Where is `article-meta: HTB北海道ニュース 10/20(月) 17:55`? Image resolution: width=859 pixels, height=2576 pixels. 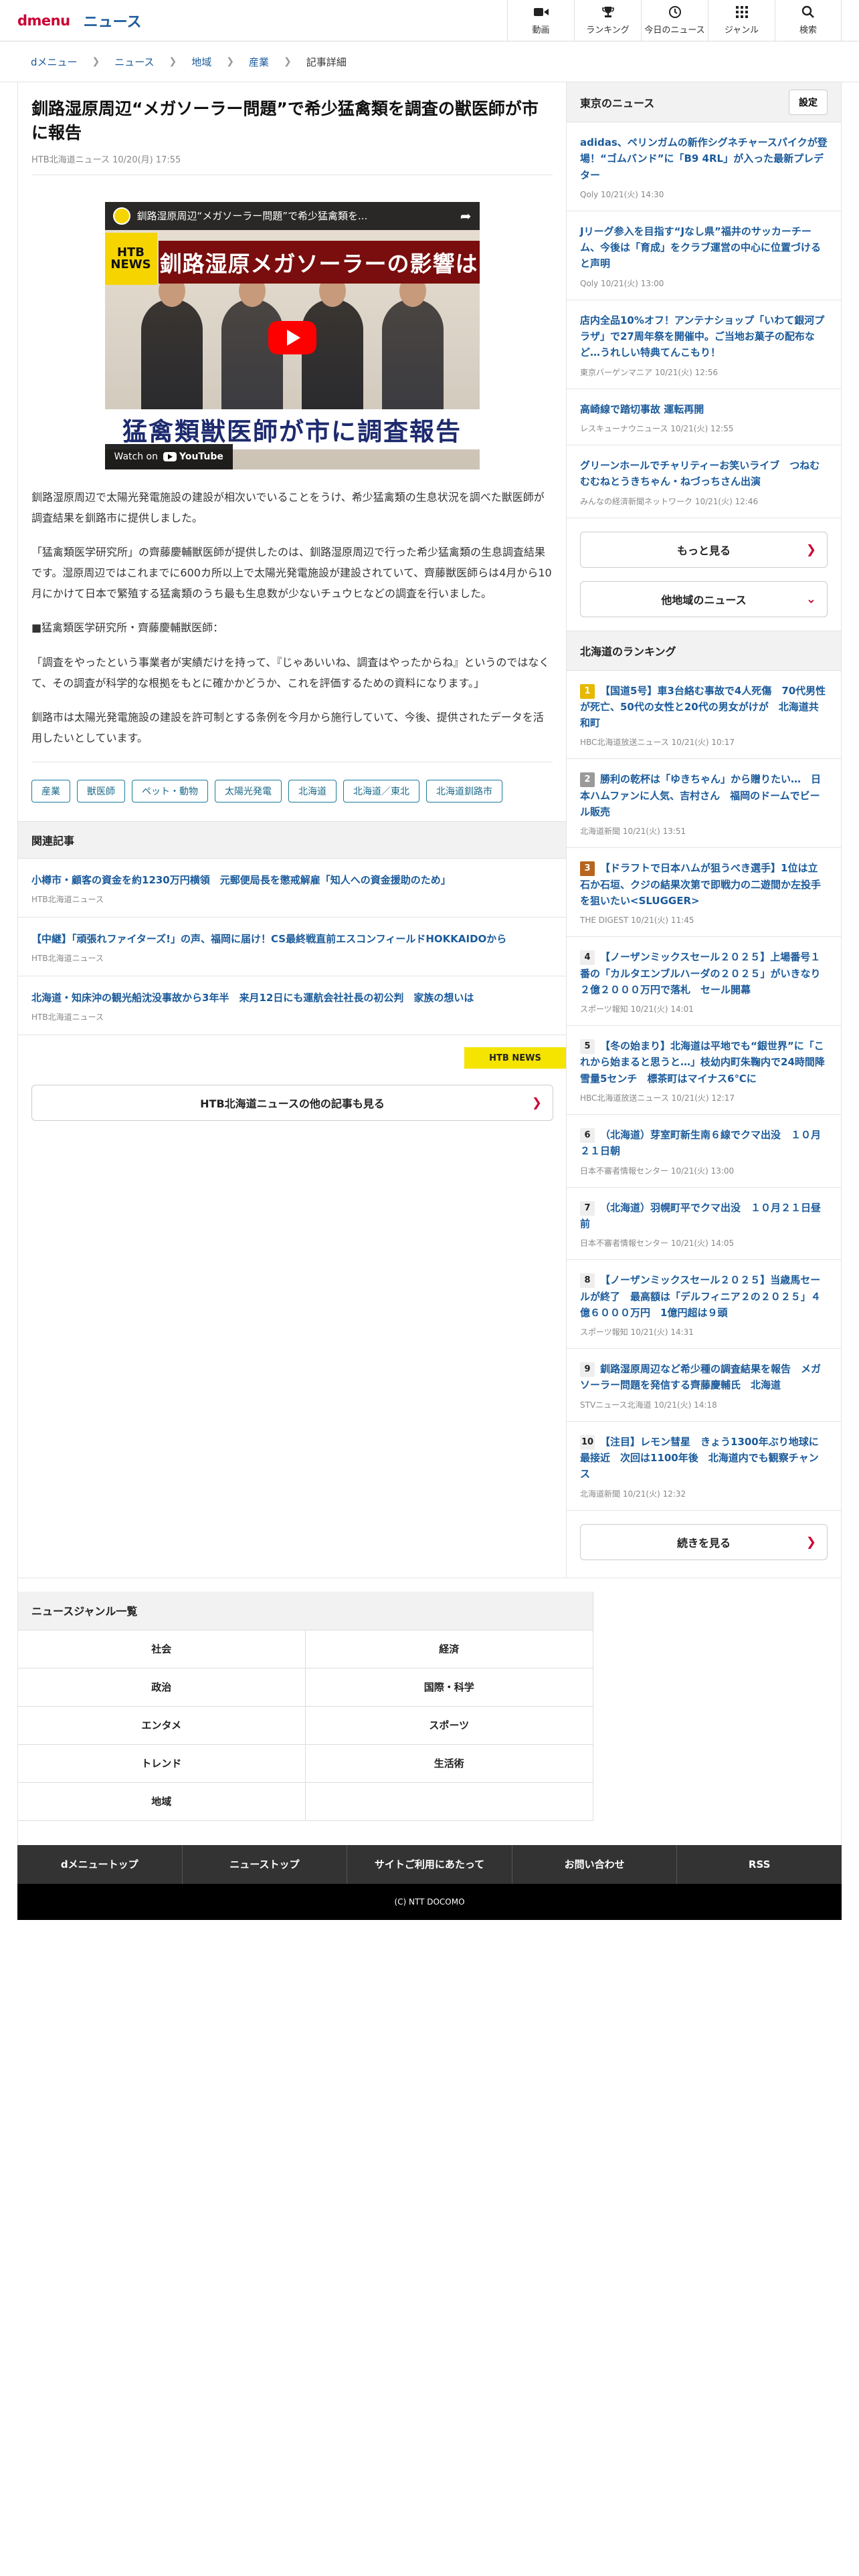 article-meta: HTB北海道ニュース 10/20(月) 17:55 is located at coordinates (292, 163).